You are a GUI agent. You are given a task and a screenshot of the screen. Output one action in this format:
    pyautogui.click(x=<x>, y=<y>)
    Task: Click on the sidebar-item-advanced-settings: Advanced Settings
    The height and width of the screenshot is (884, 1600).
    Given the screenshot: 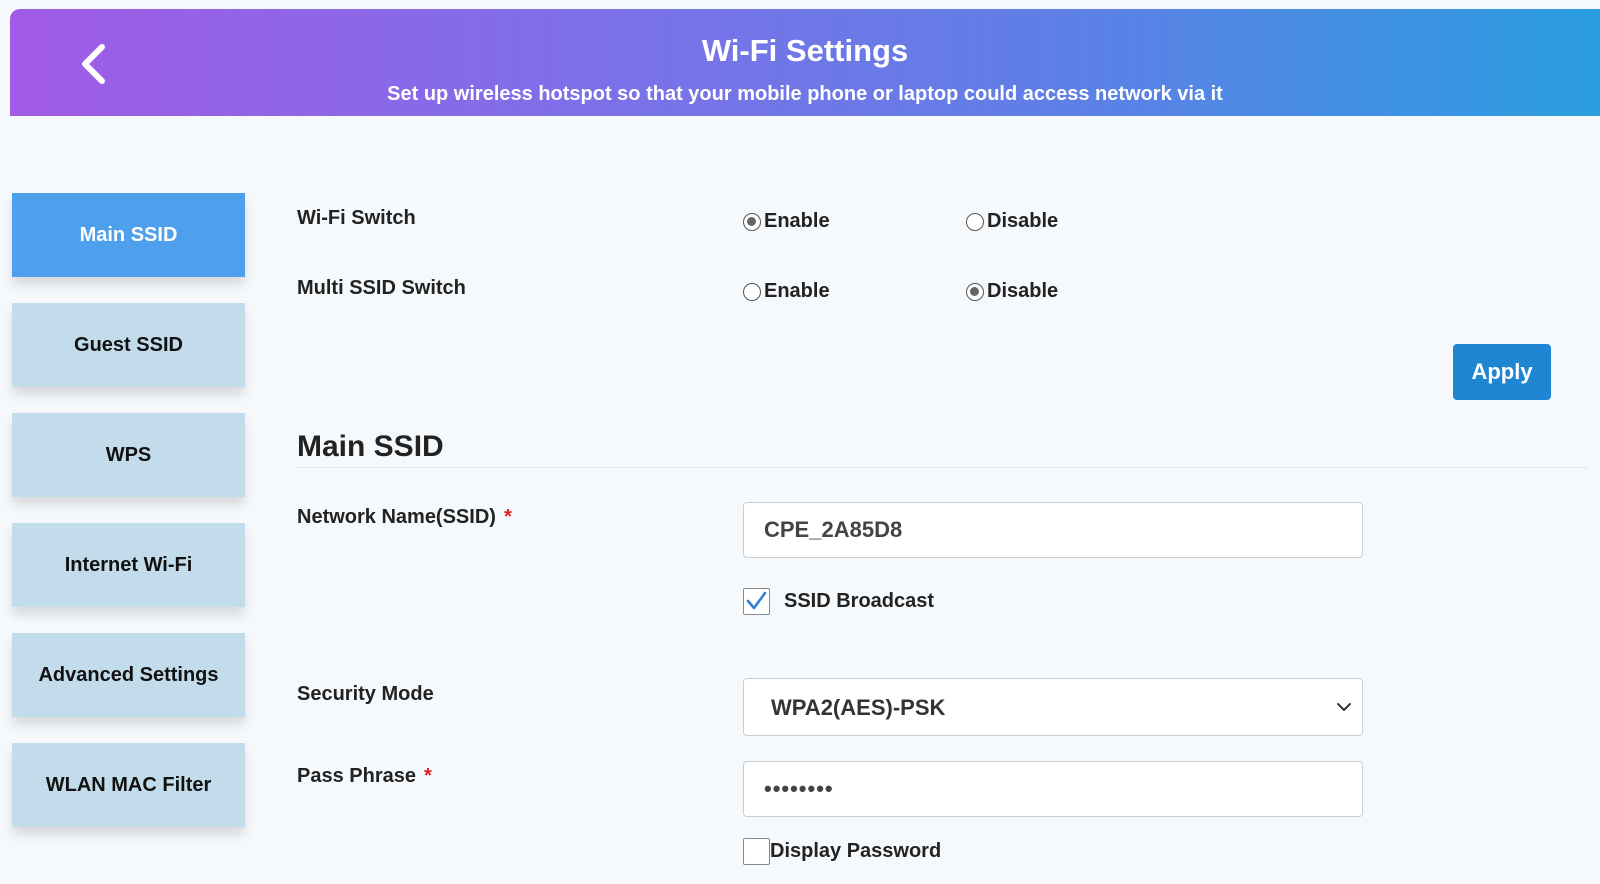 What is the action you would take?
    pyautogui.click(x=128, y=675)
    